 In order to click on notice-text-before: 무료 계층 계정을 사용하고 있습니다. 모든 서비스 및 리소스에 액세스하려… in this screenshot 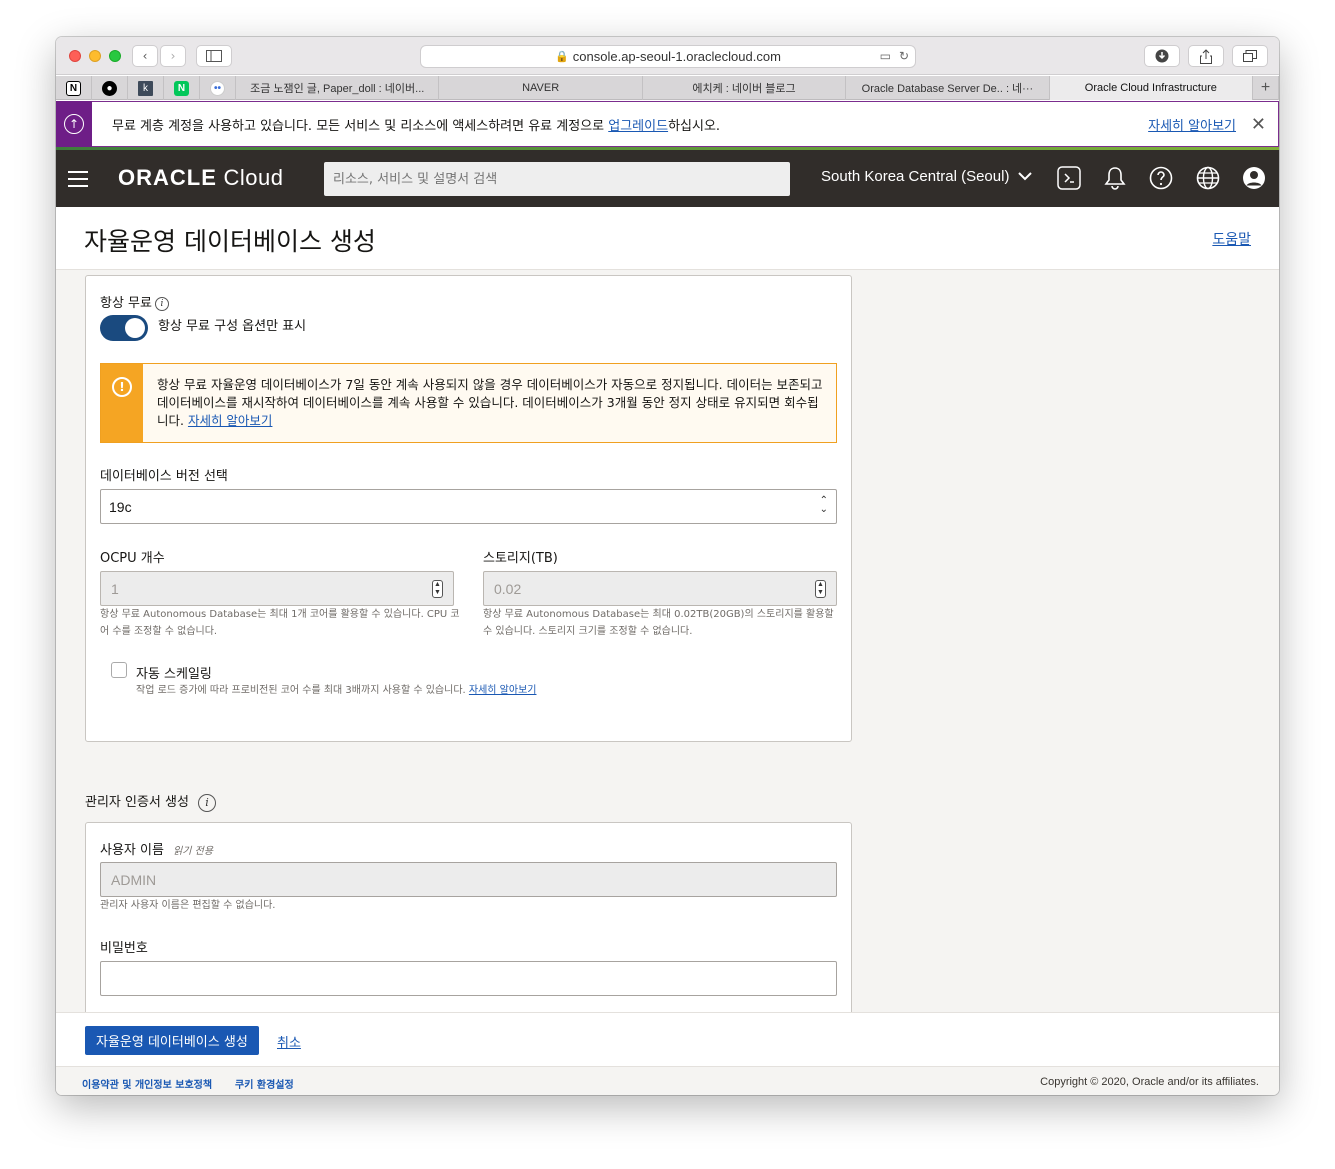, I will do `click(360, 126)`.